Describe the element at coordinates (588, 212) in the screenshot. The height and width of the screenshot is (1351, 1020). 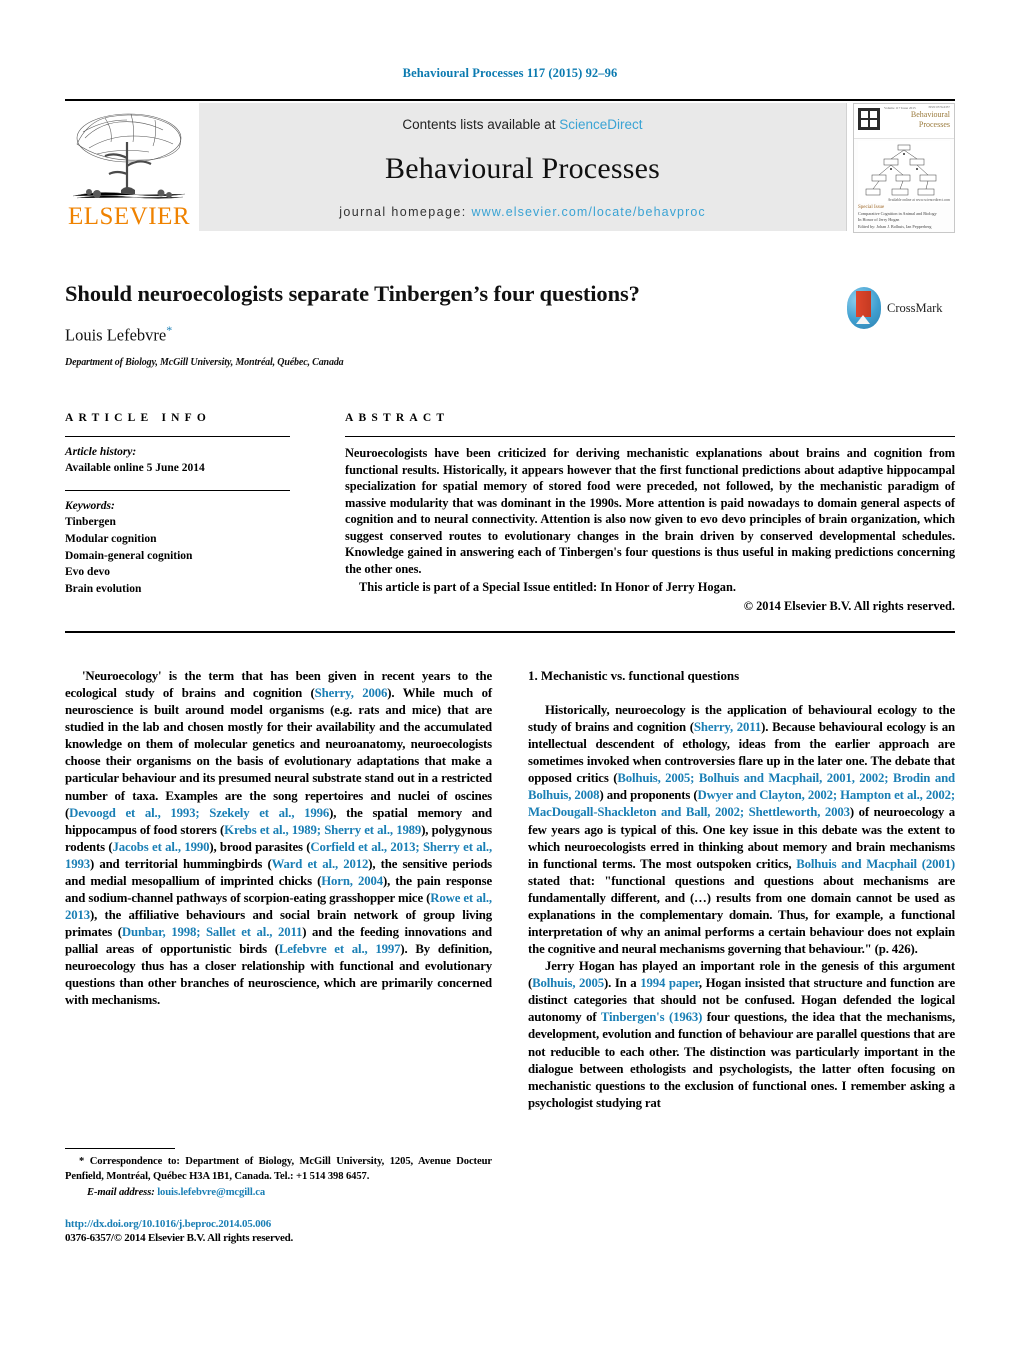
I see `homepage-url-link: www.elsevier.com/locate/behavproc` at that location.